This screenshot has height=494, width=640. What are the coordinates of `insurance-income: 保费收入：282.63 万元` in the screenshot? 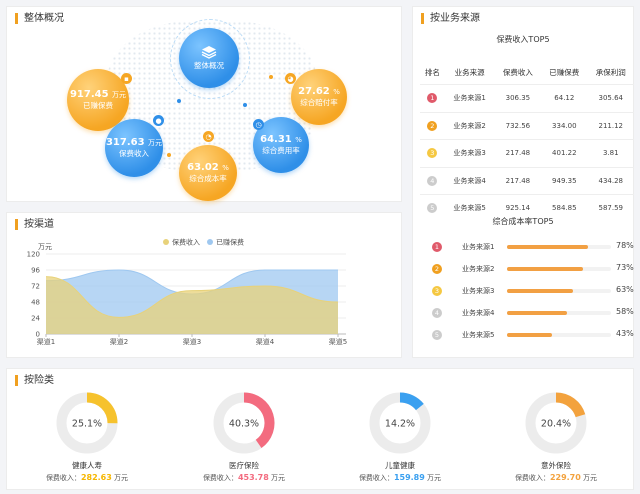 It's located at (87, 478).